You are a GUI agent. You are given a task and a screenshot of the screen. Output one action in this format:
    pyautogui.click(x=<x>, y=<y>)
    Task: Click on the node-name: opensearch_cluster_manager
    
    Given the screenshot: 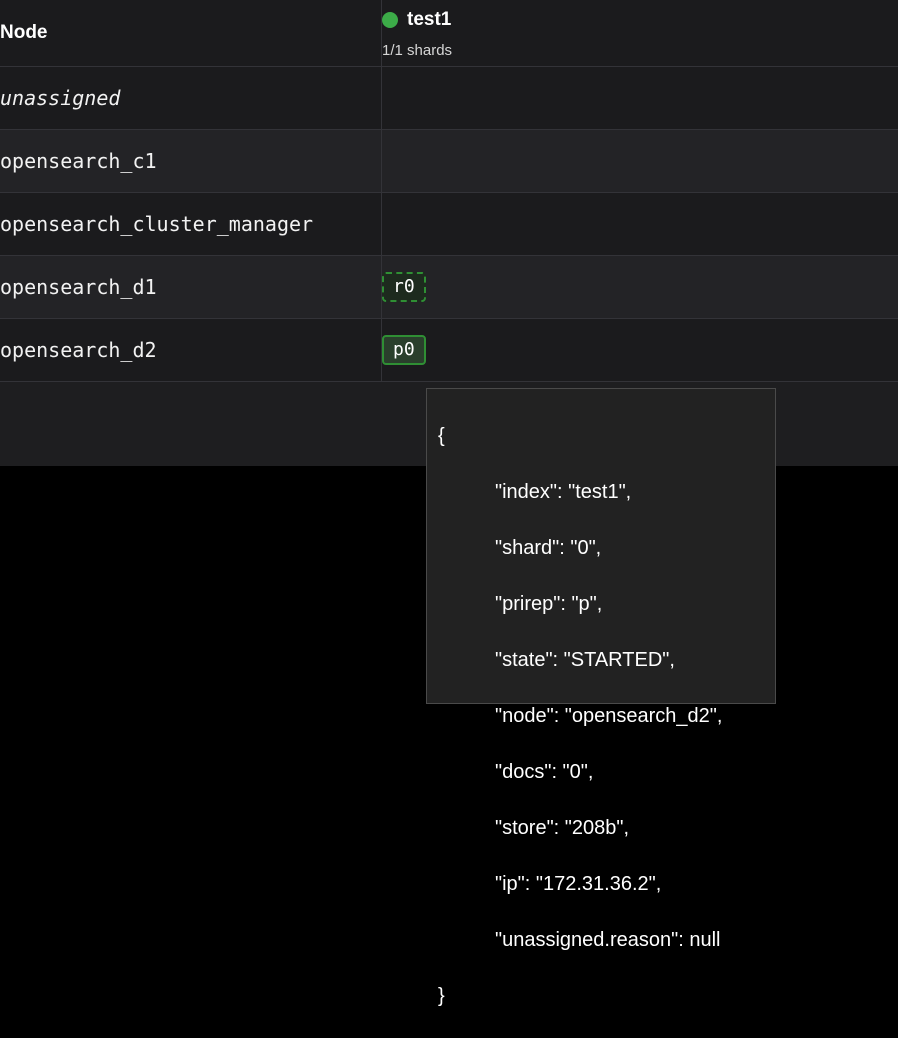 What is the action you would take?
    pyautogui.click(x=191, y=223)
    